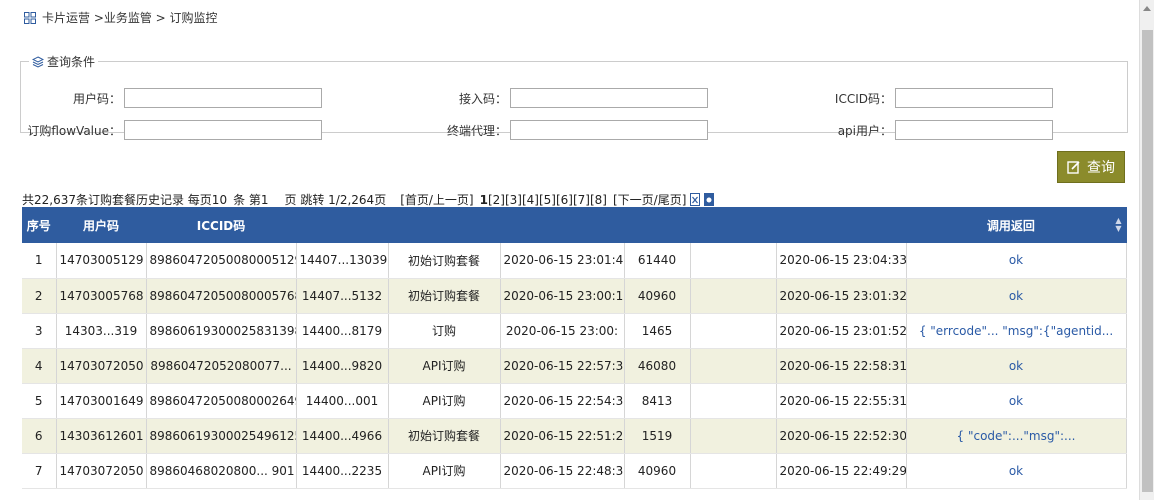 The height and width of the screenshot is (500, 1154). I want to click on table-cell: 2020-06-15 23:00:10, so click(562, 296).